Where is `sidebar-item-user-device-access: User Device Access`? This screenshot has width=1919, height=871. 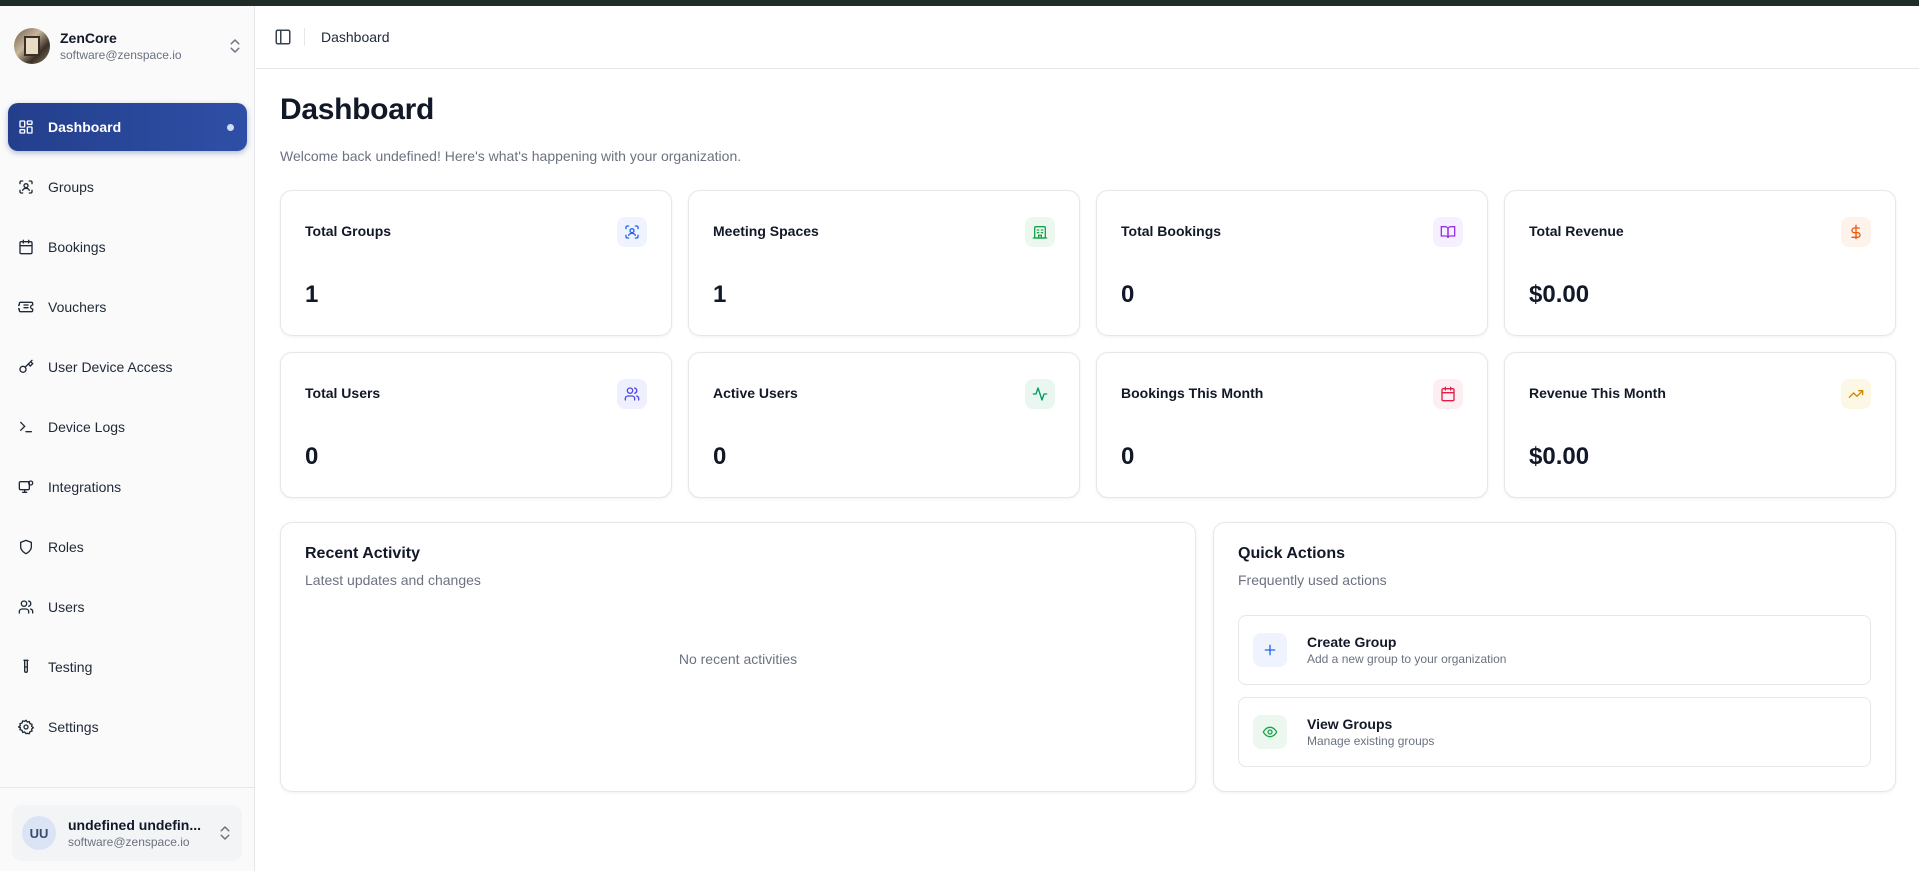
sidebar-item-user-device-access: User Device Access is located at coordinates (127, 367).